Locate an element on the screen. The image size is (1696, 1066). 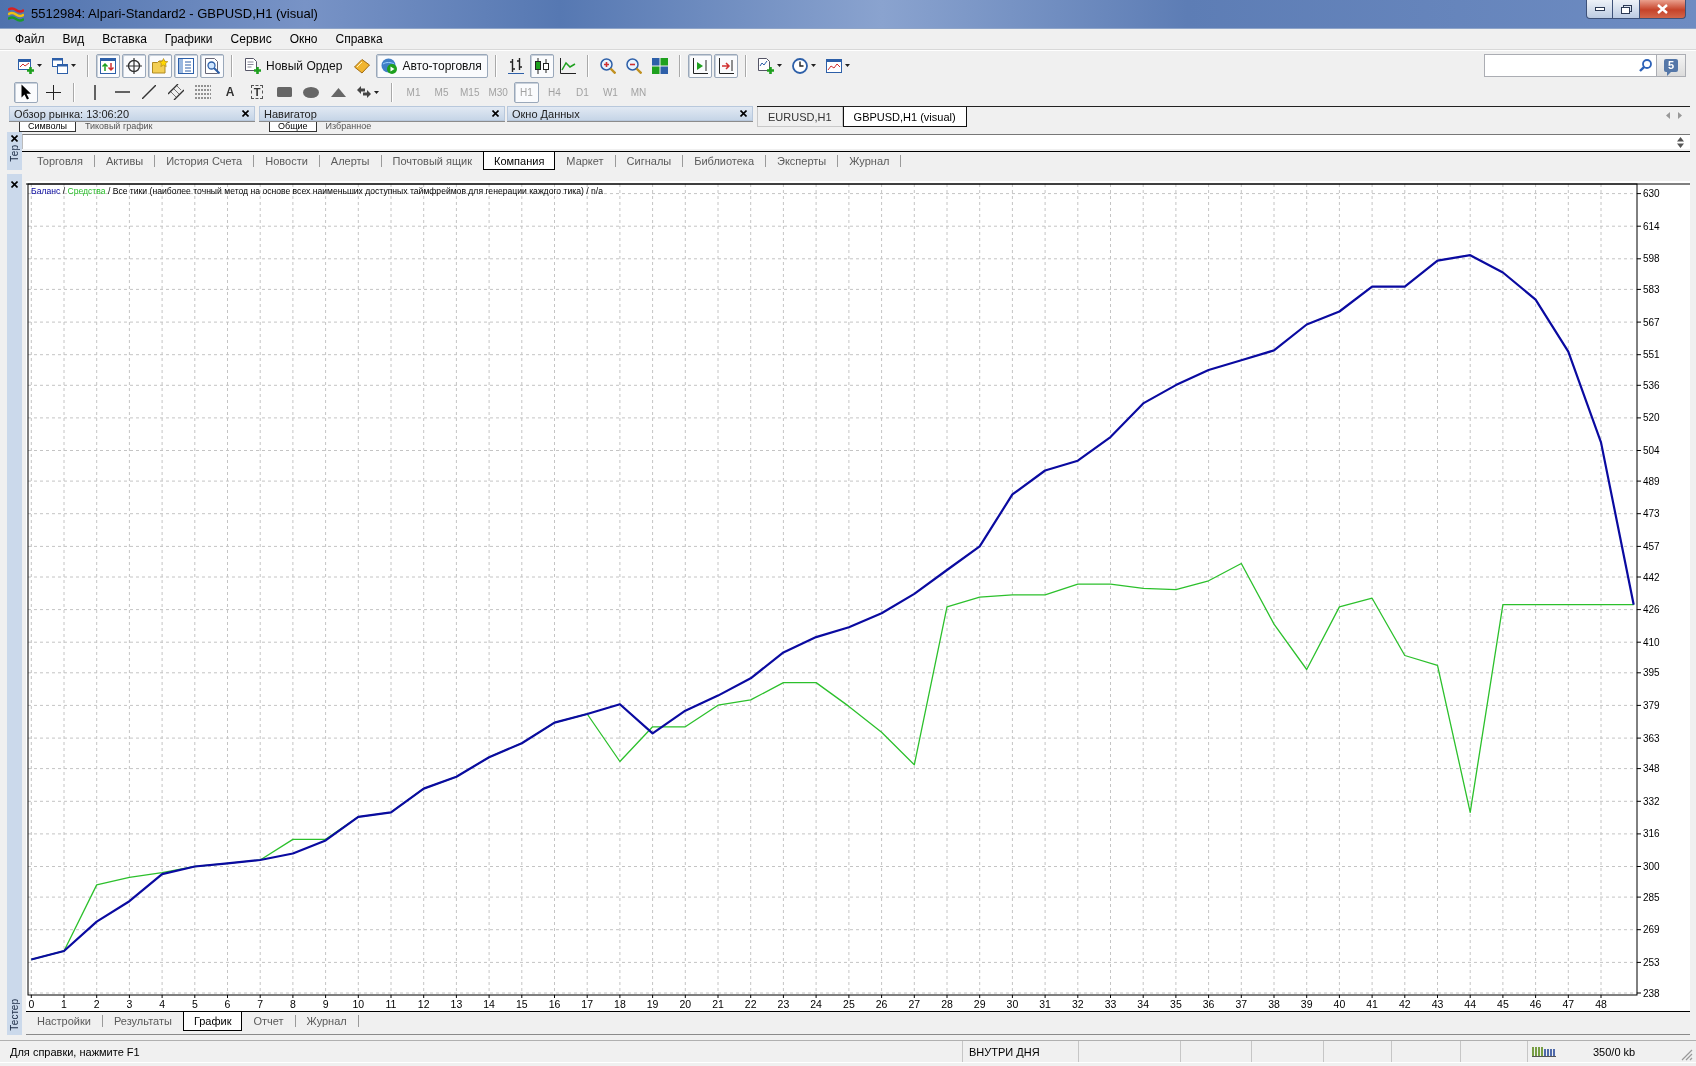
tool-button: A is located at coordinates (230, 92).